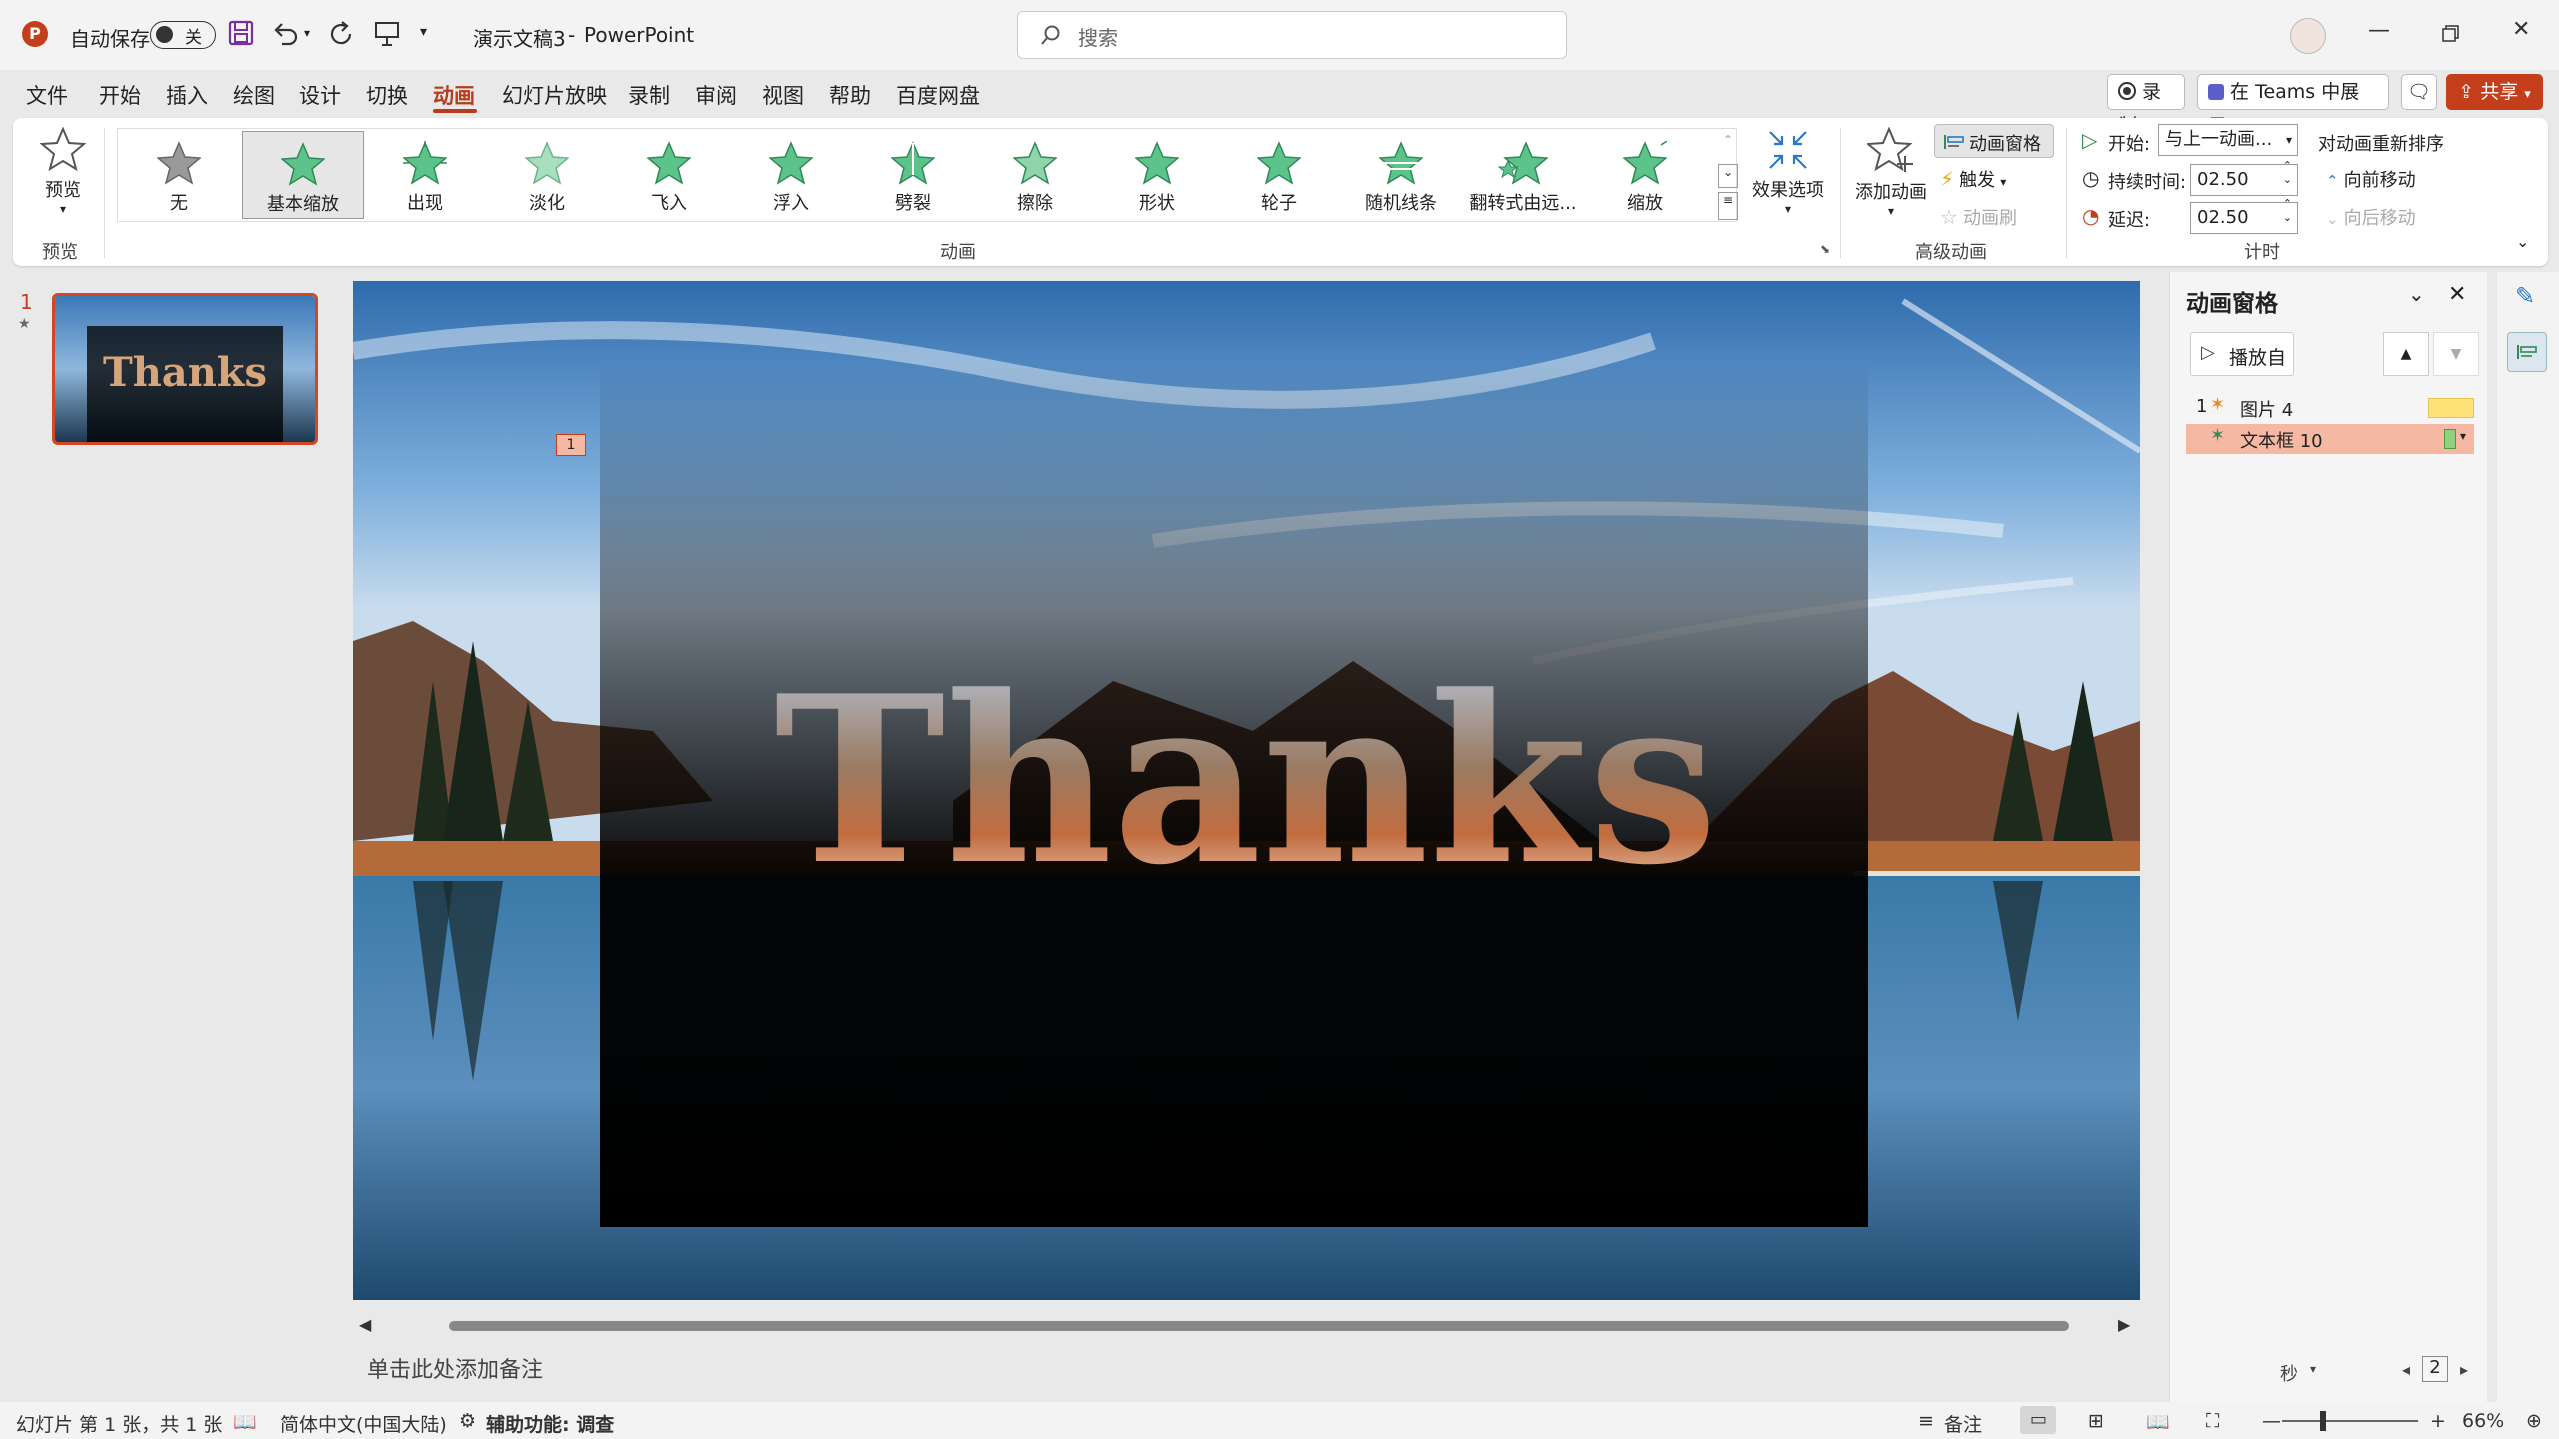 Image resolution: width=2559 pixels, height=1439 pixels. What do you see at coordinates (2371, 179) in the screenshot?
I see `move-earlier-button: ⌃ 向前移动` at bounding box center [2371, 179].